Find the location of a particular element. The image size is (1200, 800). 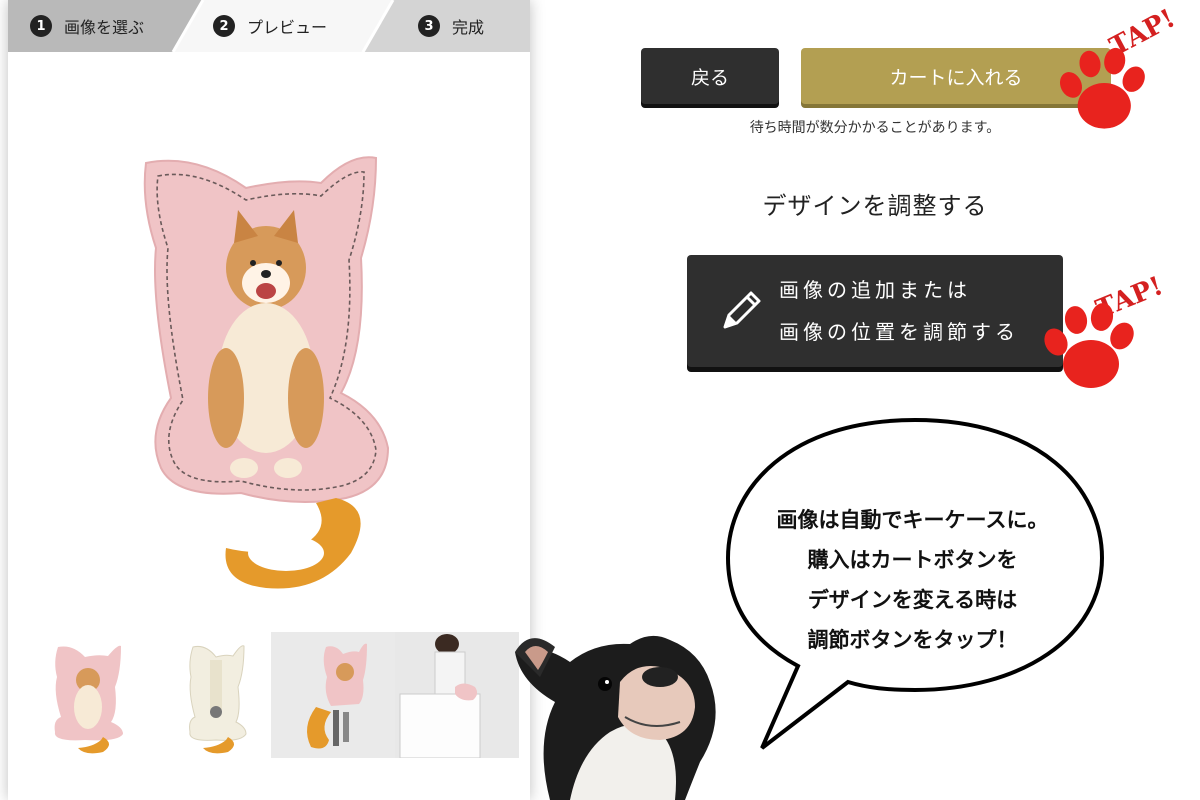

step-preview: 2 プレビュー is located at coordinates (270, 26).